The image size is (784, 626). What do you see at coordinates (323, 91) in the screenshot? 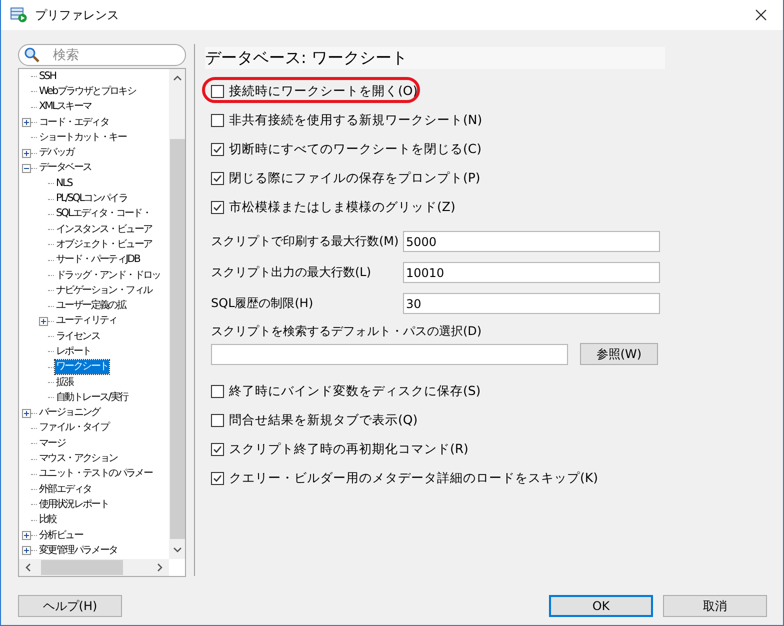
I see `checkbox-label: 接続時にワークシートを開く(O)` at bounding box center [323, 91].